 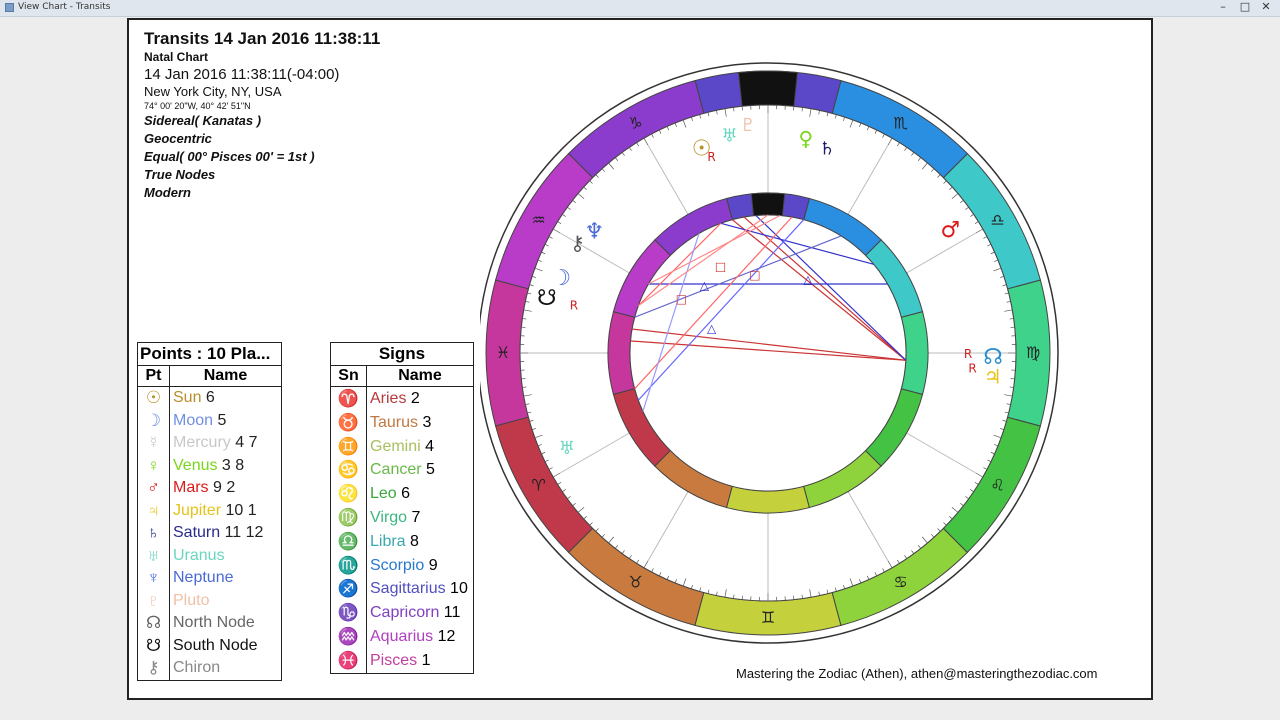 What do you see at coordinates (197, 106) in the screenshot?
I see `chart-coords: 74° 00' 20"W, 40° 42' 51"N` at bounding box center [197, 106].